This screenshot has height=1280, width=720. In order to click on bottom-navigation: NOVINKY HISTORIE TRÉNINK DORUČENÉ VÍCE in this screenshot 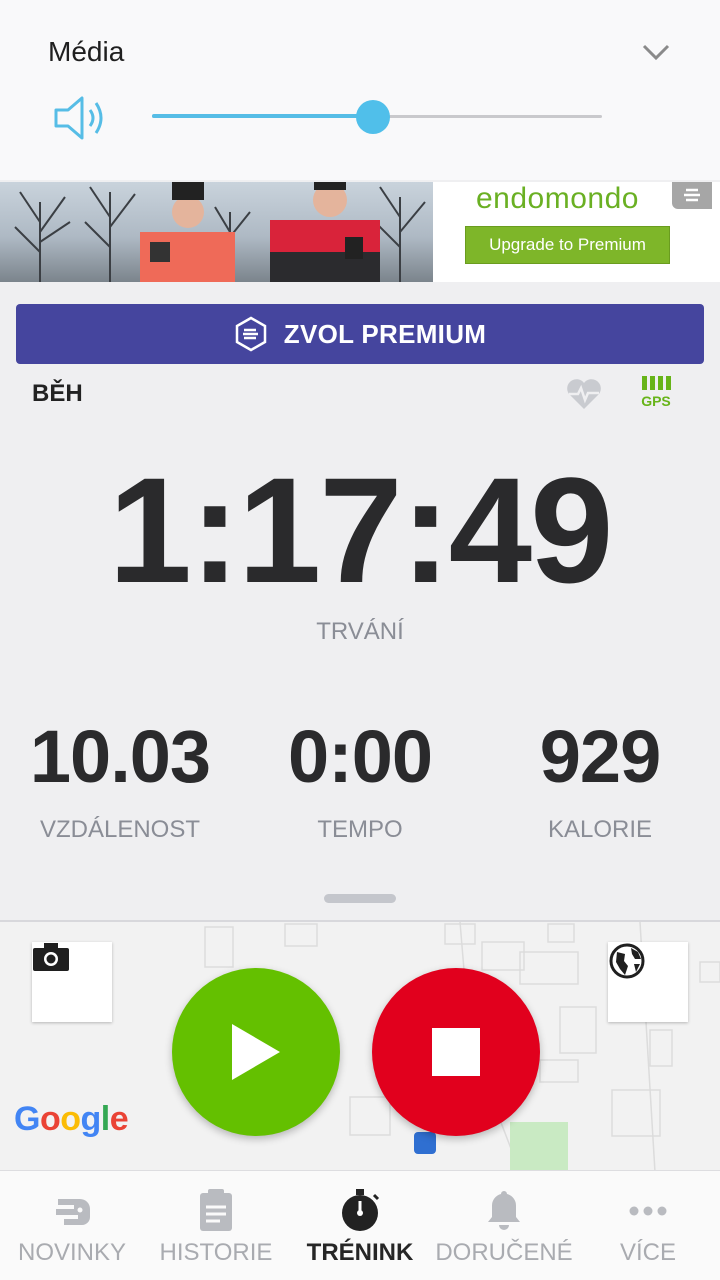, I will do `click(360, 1225)`.